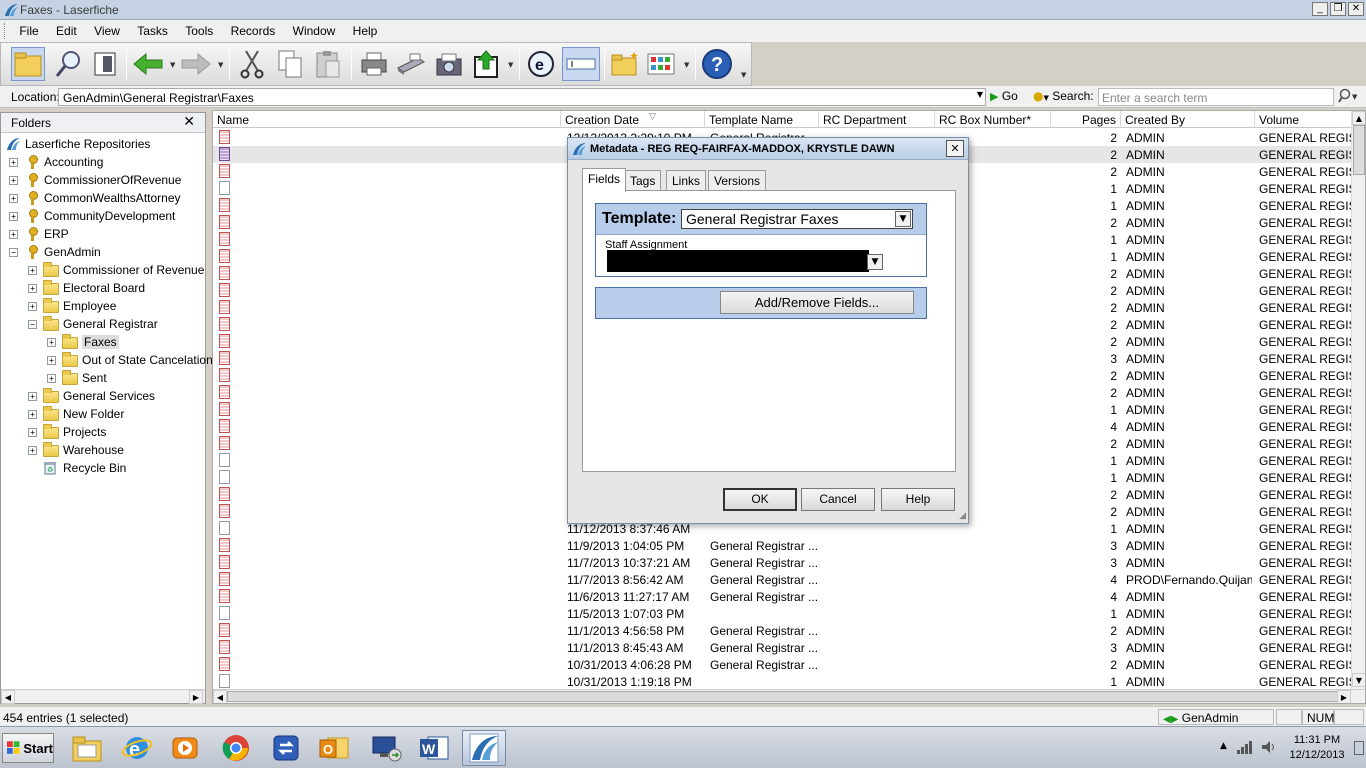  Describe the element at coordinates (334, 748) in the screenshot. I see `taskbar-outlook: O` at that location.